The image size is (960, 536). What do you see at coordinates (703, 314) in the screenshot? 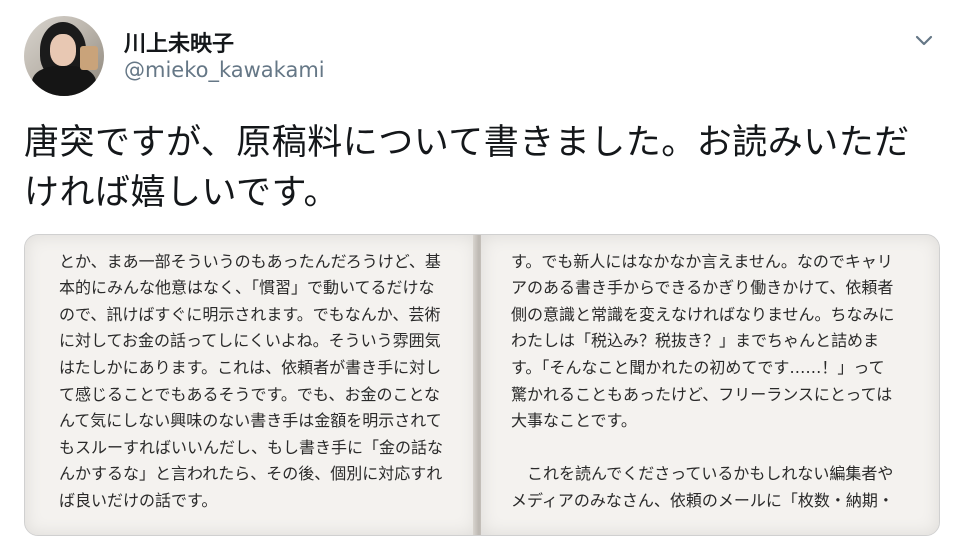
I see `page-text-line: 側の意識と常識を変えなければなりません。ちなみに` at bounding box center [703, 314].